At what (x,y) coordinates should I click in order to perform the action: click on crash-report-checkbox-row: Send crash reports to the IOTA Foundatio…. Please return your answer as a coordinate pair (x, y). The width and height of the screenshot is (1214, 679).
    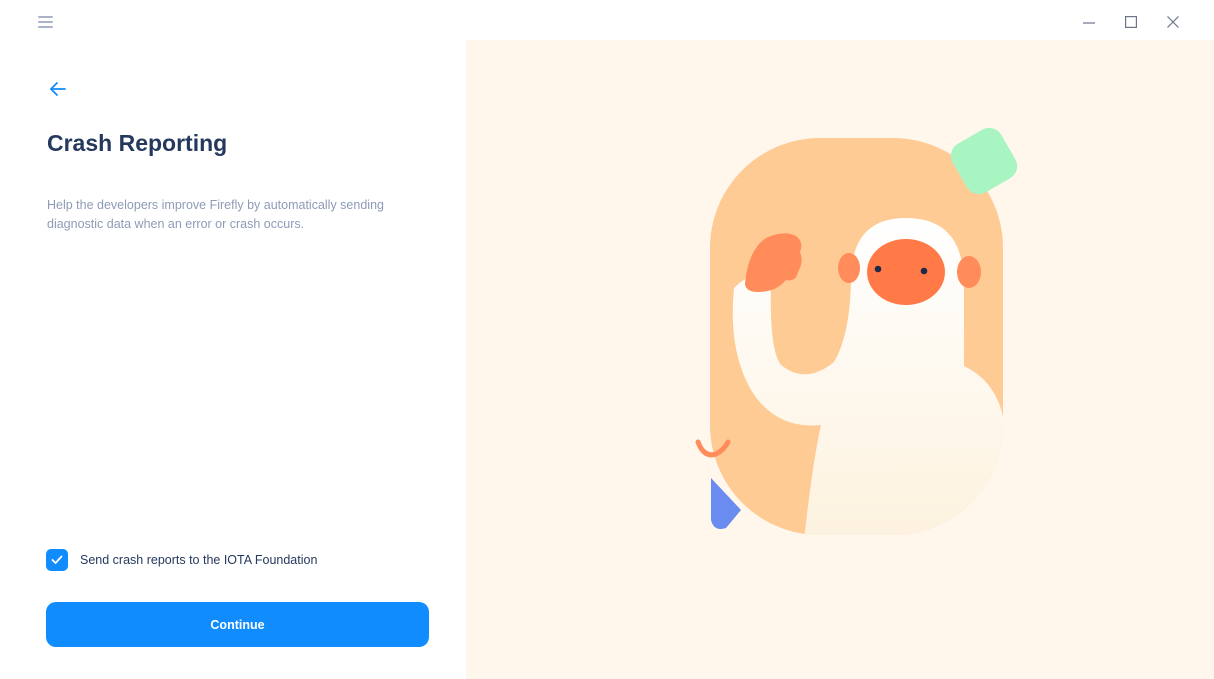
    Looking at the image, I should click on (181, 560).